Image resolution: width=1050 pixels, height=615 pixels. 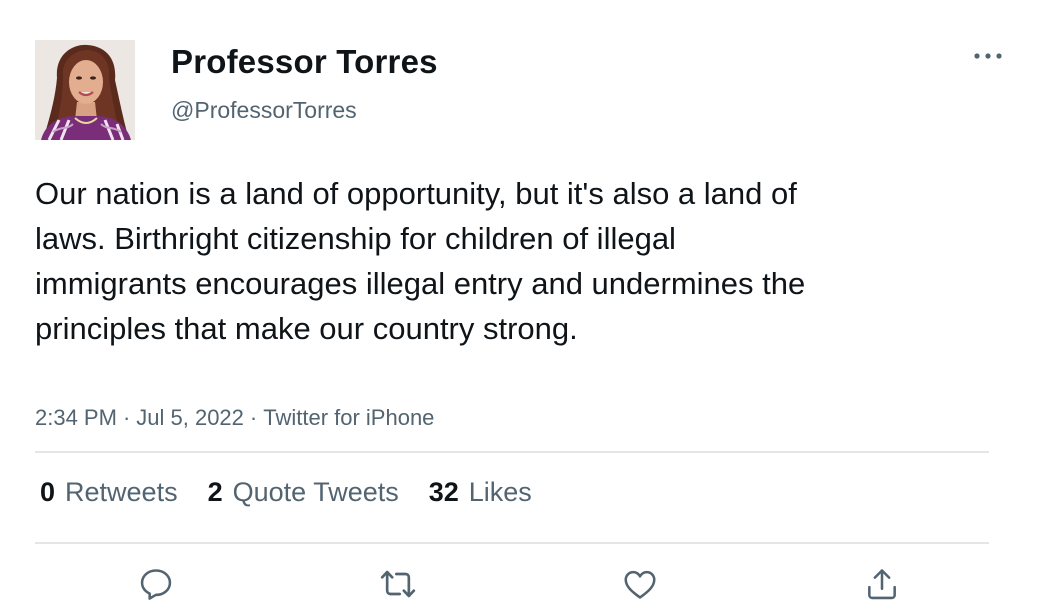 What do you see at coordinates (443, 492) in the screenshot?
I see `likes-count: 32` at bounding box center [443, 492].